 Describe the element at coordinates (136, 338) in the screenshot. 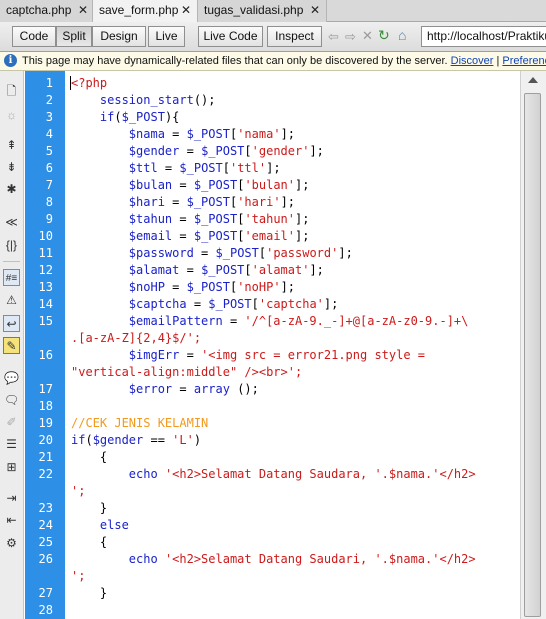

I see `code-line: .[a-zA-Z]{2,4}$/';` at that location.